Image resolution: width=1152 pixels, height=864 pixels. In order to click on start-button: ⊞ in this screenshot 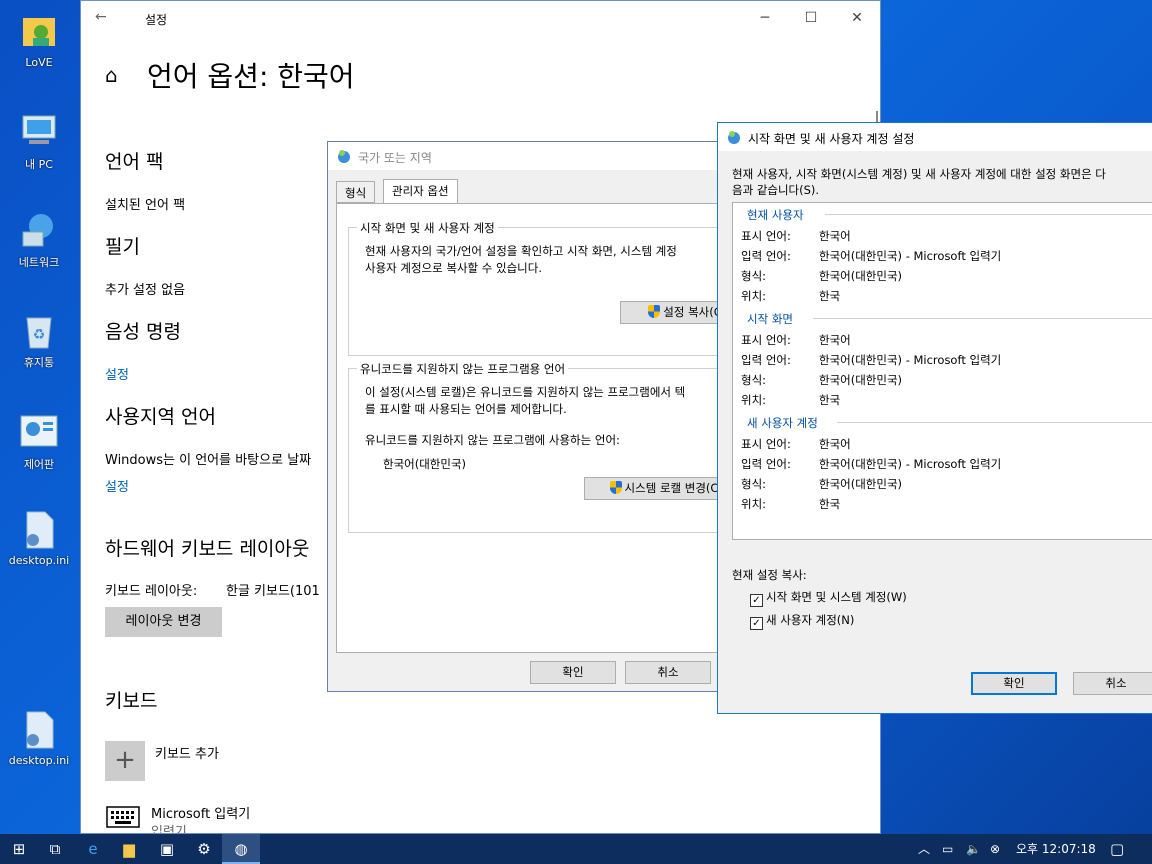, I will do `click(19, 849)`.